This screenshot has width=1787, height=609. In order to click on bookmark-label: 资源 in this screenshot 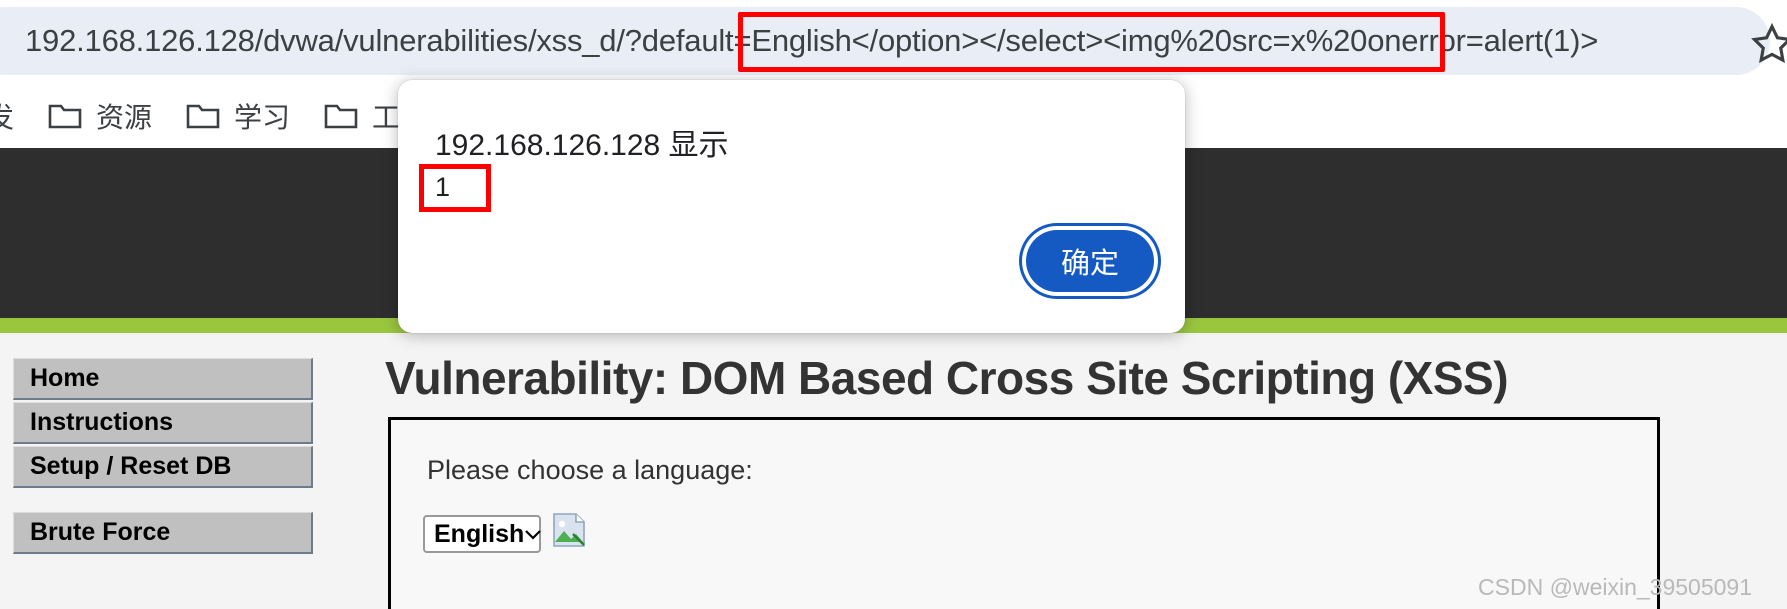, I will do `click(124, 117)`.